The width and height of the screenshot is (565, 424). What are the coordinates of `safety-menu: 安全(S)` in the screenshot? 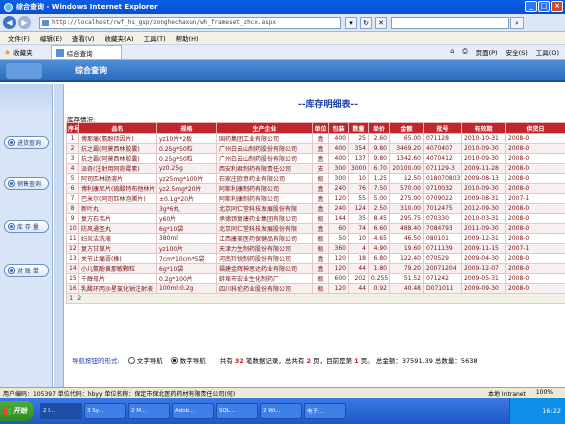 It's located at (517, 52).